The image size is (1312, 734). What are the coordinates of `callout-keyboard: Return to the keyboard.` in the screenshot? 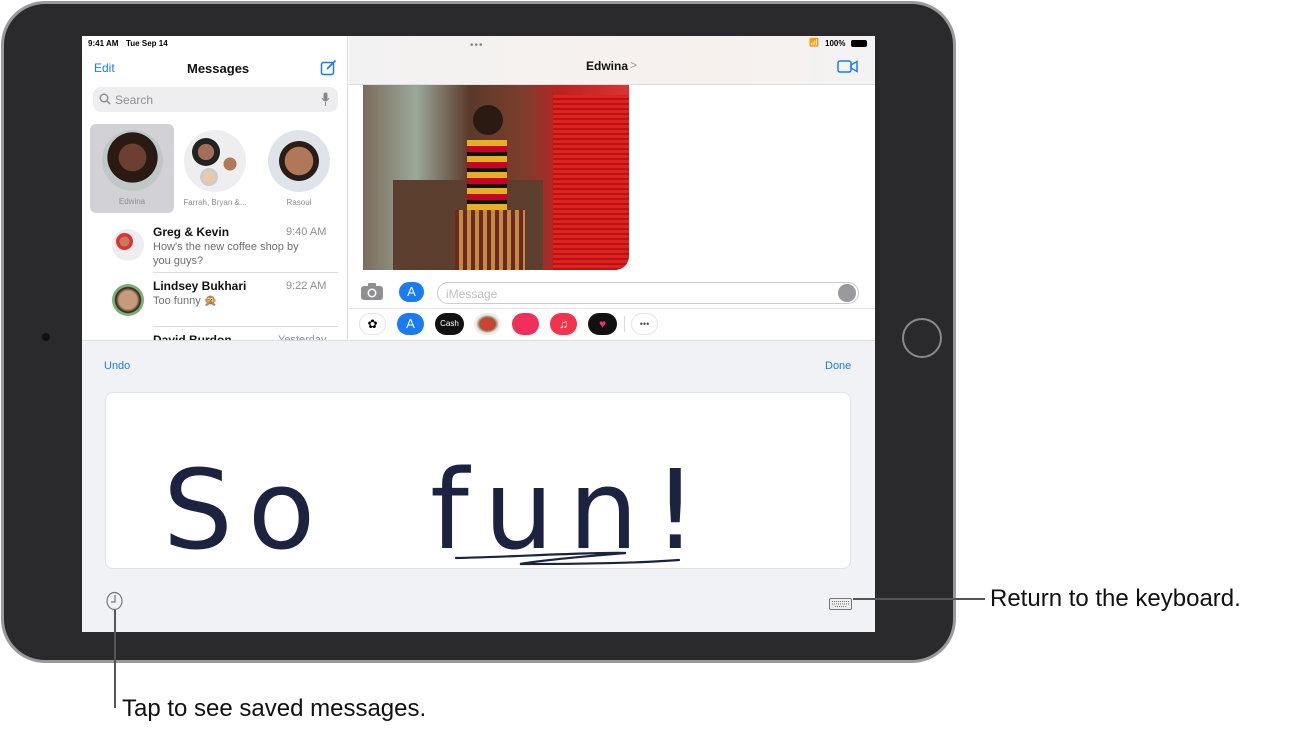 It's located at (1115, 598).